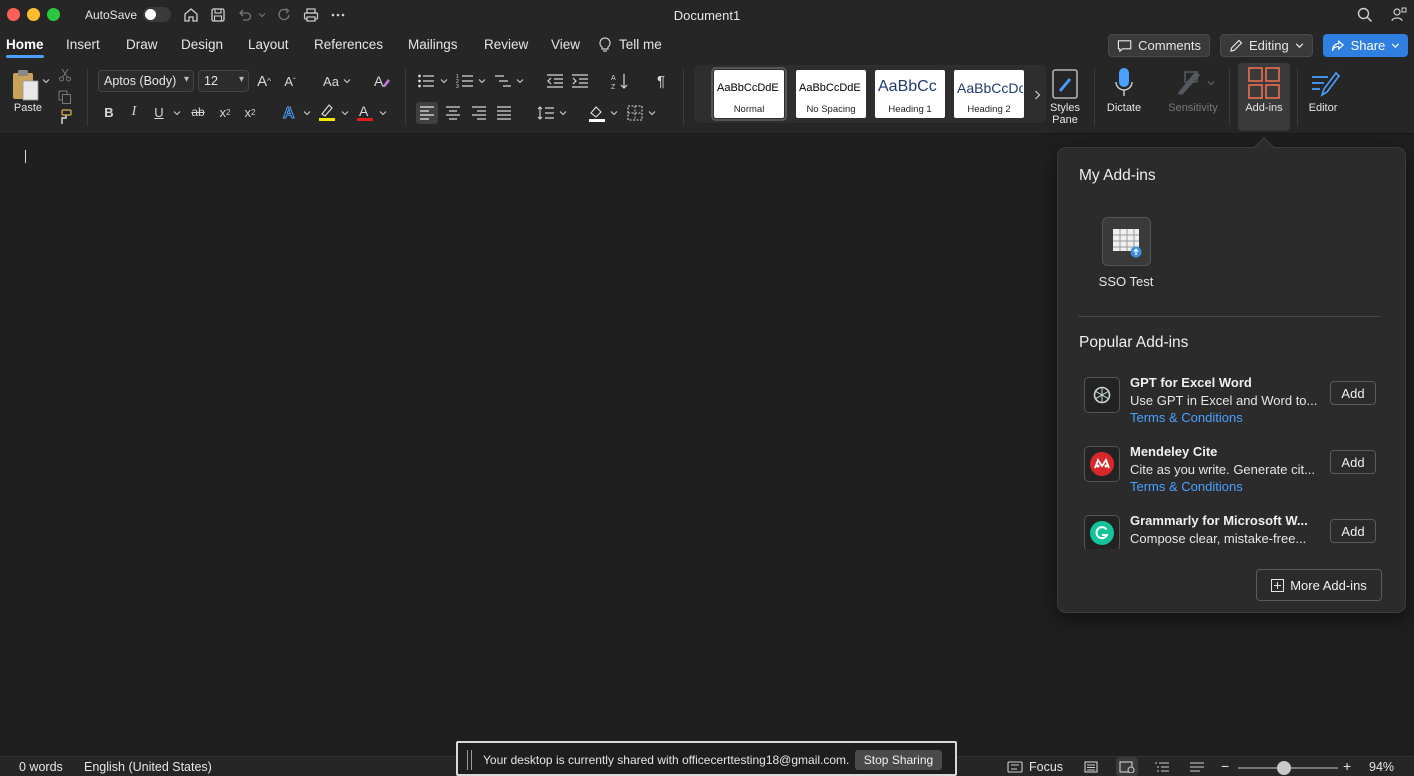 This screenshot has height=776, width=1414. Describe the element at coordinates (1193, 108) in the screenshot. I see `sensitivity-label: Sensitivity` at that location.